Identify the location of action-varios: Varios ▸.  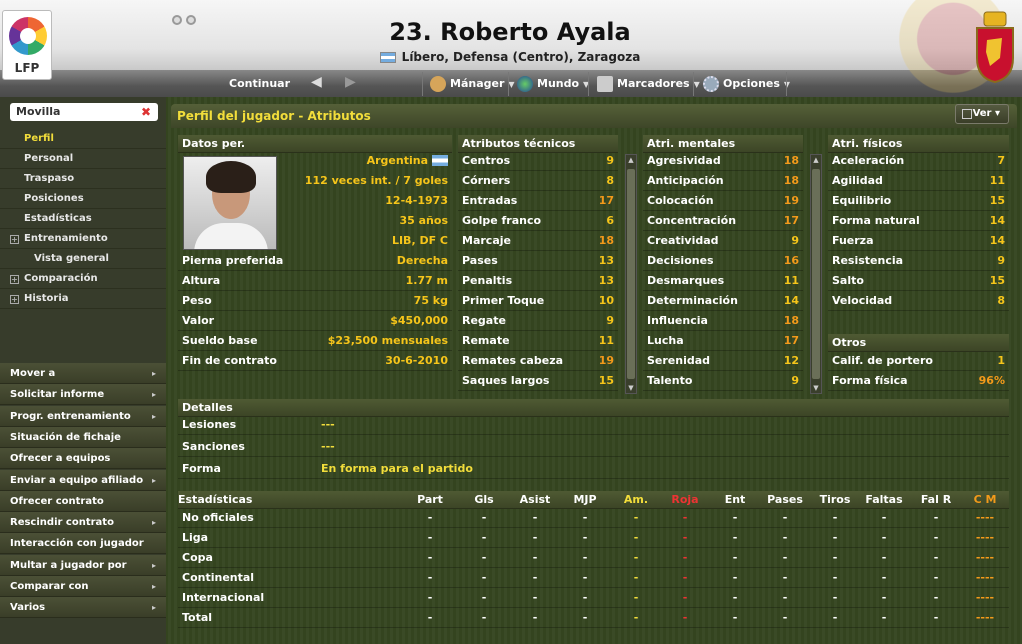
(83, 608).